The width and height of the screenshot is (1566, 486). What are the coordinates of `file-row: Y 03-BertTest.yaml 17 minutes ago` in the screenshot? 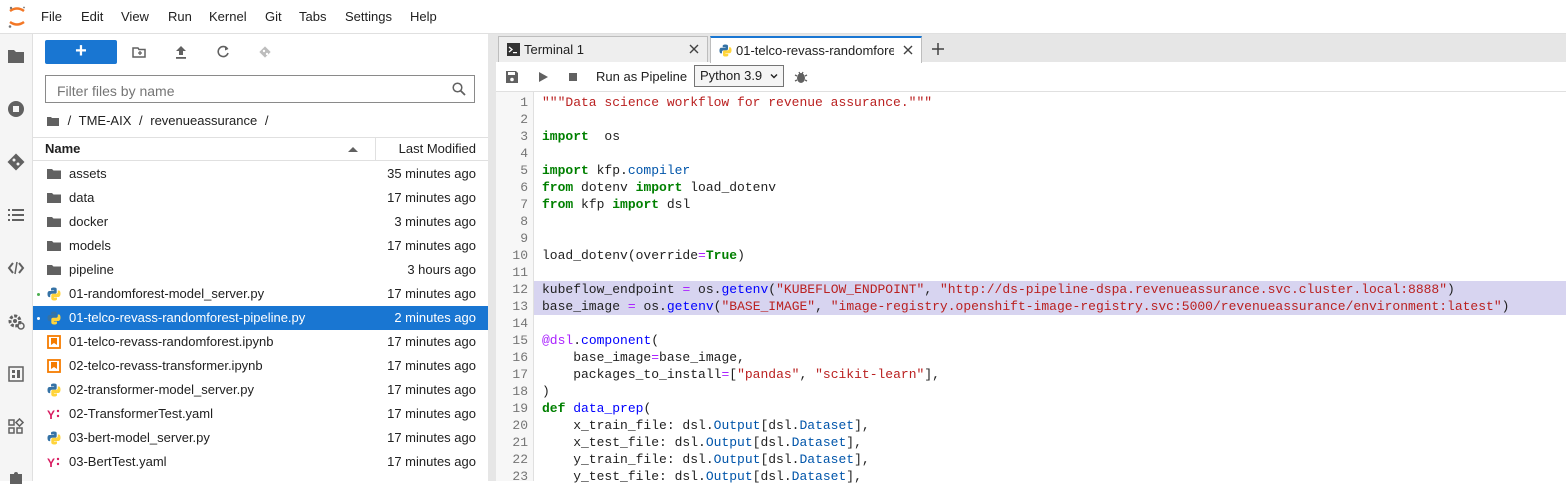 It's located at (260, 462).